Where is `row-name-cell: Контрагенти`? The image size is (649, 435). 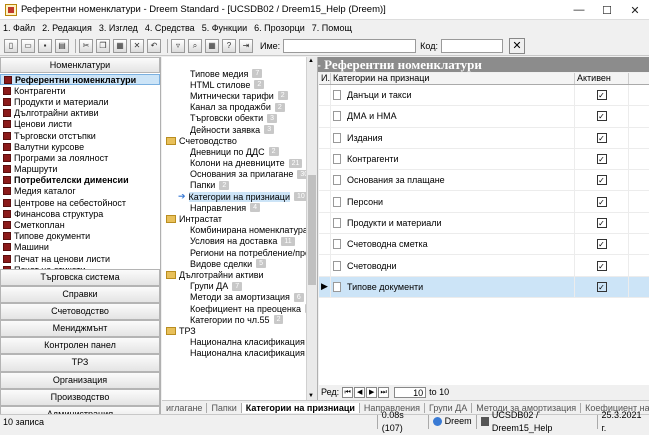 row-name-cell: Контрагенти is located at coordinates (453, 159).